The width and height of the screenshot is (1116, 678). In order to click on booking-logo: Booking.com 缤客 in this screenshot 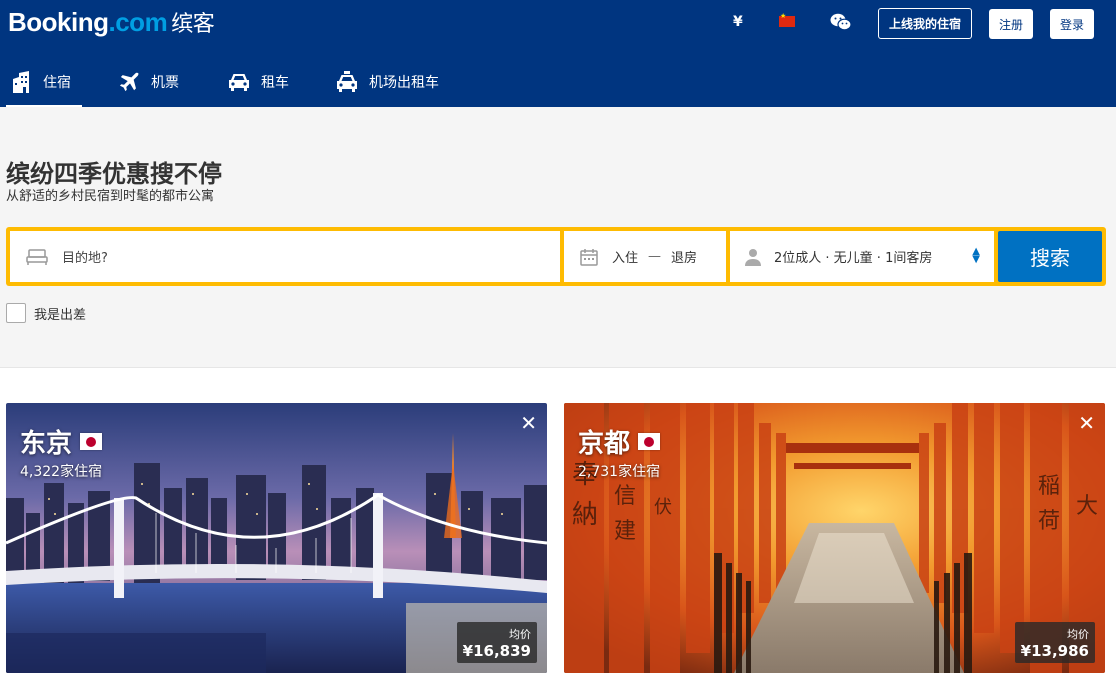, I will do `click(111, 22)`.